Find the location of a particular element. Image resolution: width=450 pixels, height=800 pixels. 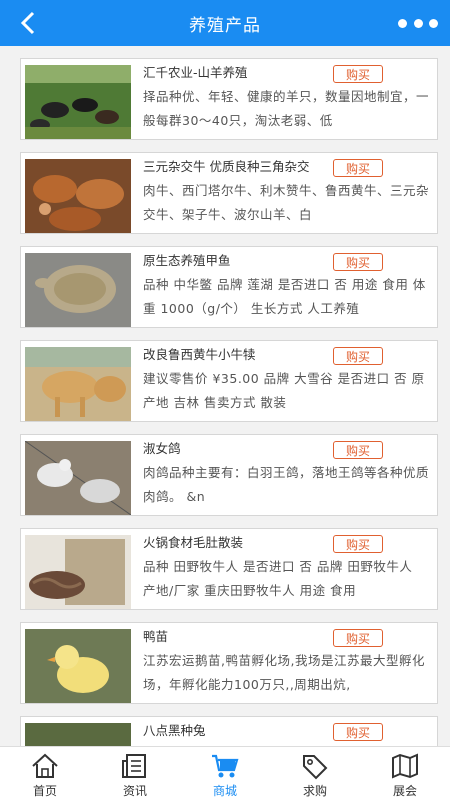

tab-label: 展会 is located at coordinates (404, 791).